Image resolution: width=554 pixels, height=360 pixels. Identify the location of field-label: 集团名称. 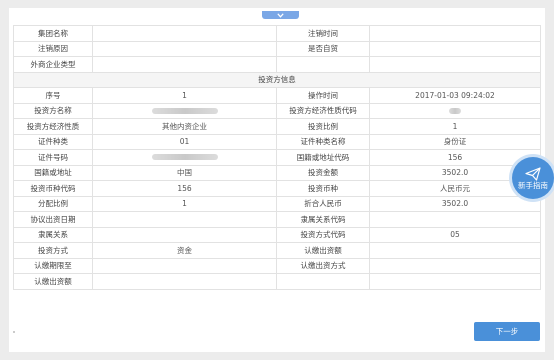
(53, 34).